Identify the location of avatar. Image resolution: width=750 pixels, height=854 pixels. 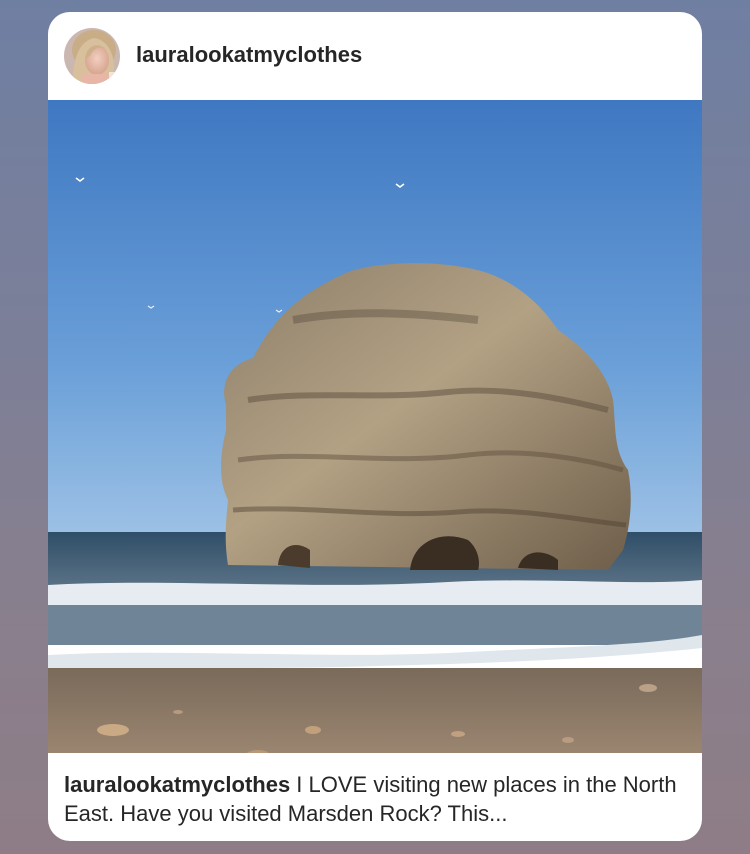
(92, 56).